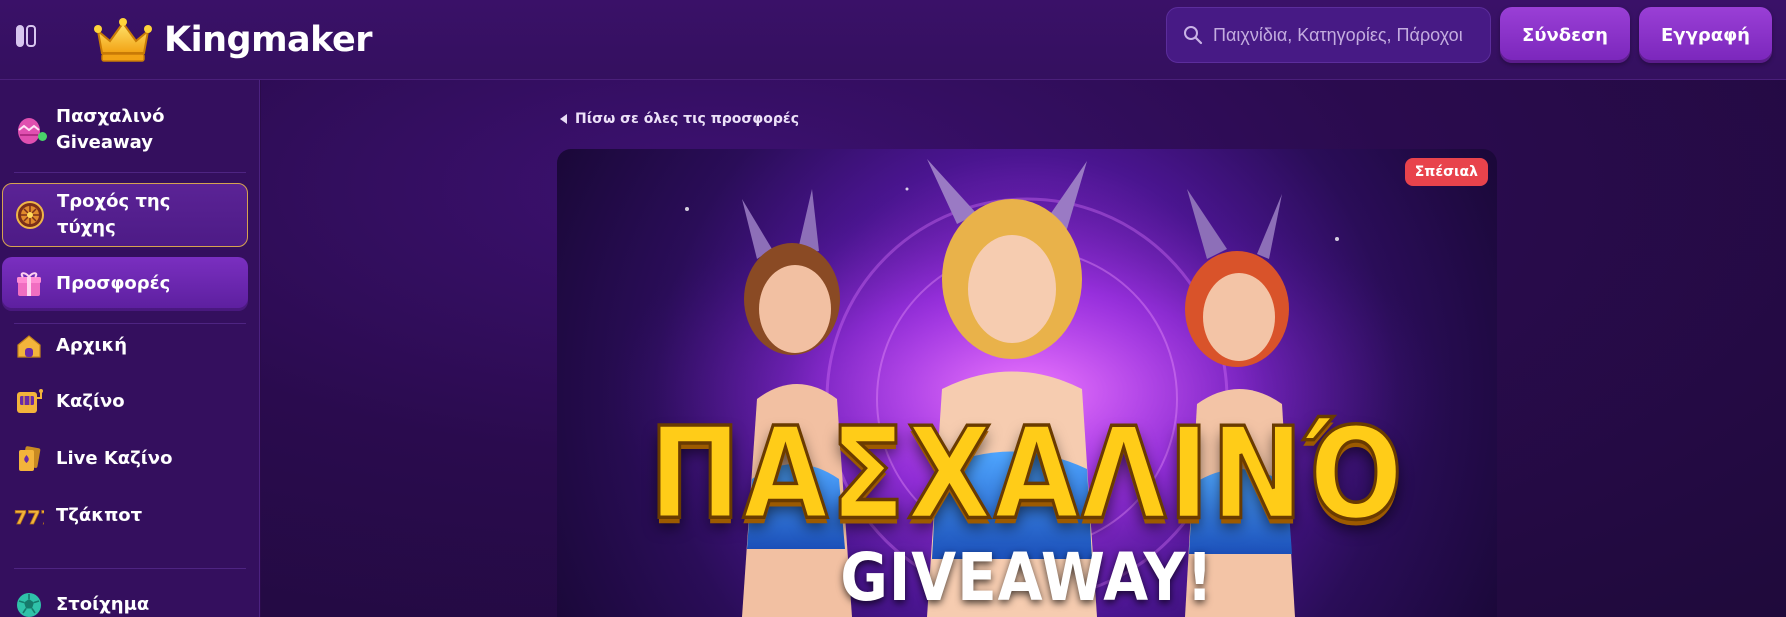  I want to click on sidebar-item-sports-betting: Στοίχημα, so click(125, 601).